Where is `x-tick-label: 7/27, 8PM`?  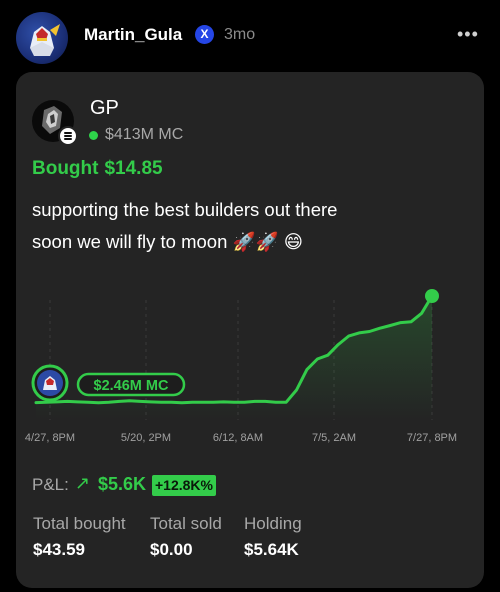 x-tick-label: 7/27, 8PM is located at coordinates (432, 438).